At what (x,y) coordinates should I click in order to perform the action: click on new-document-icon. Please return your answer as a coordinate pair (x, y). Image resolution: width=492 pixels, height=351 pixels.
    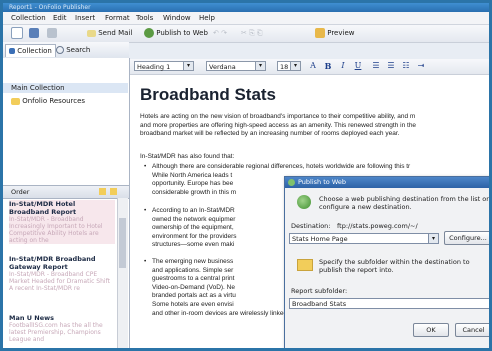
    Looking at the image, I should click on (17, 33).